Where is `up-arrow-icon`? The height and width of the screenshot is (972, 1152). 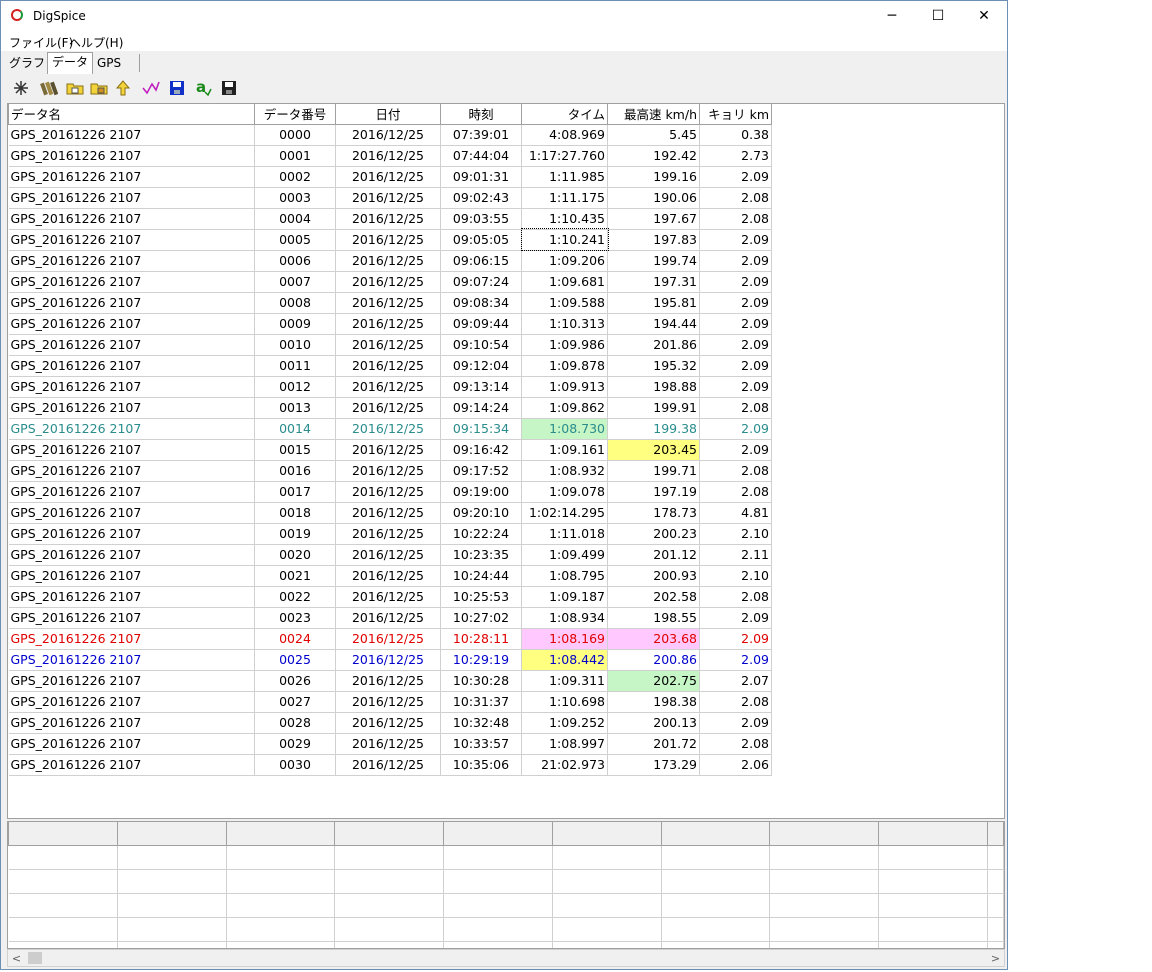
up-arrow-icon is located at coordinates (123, 88).